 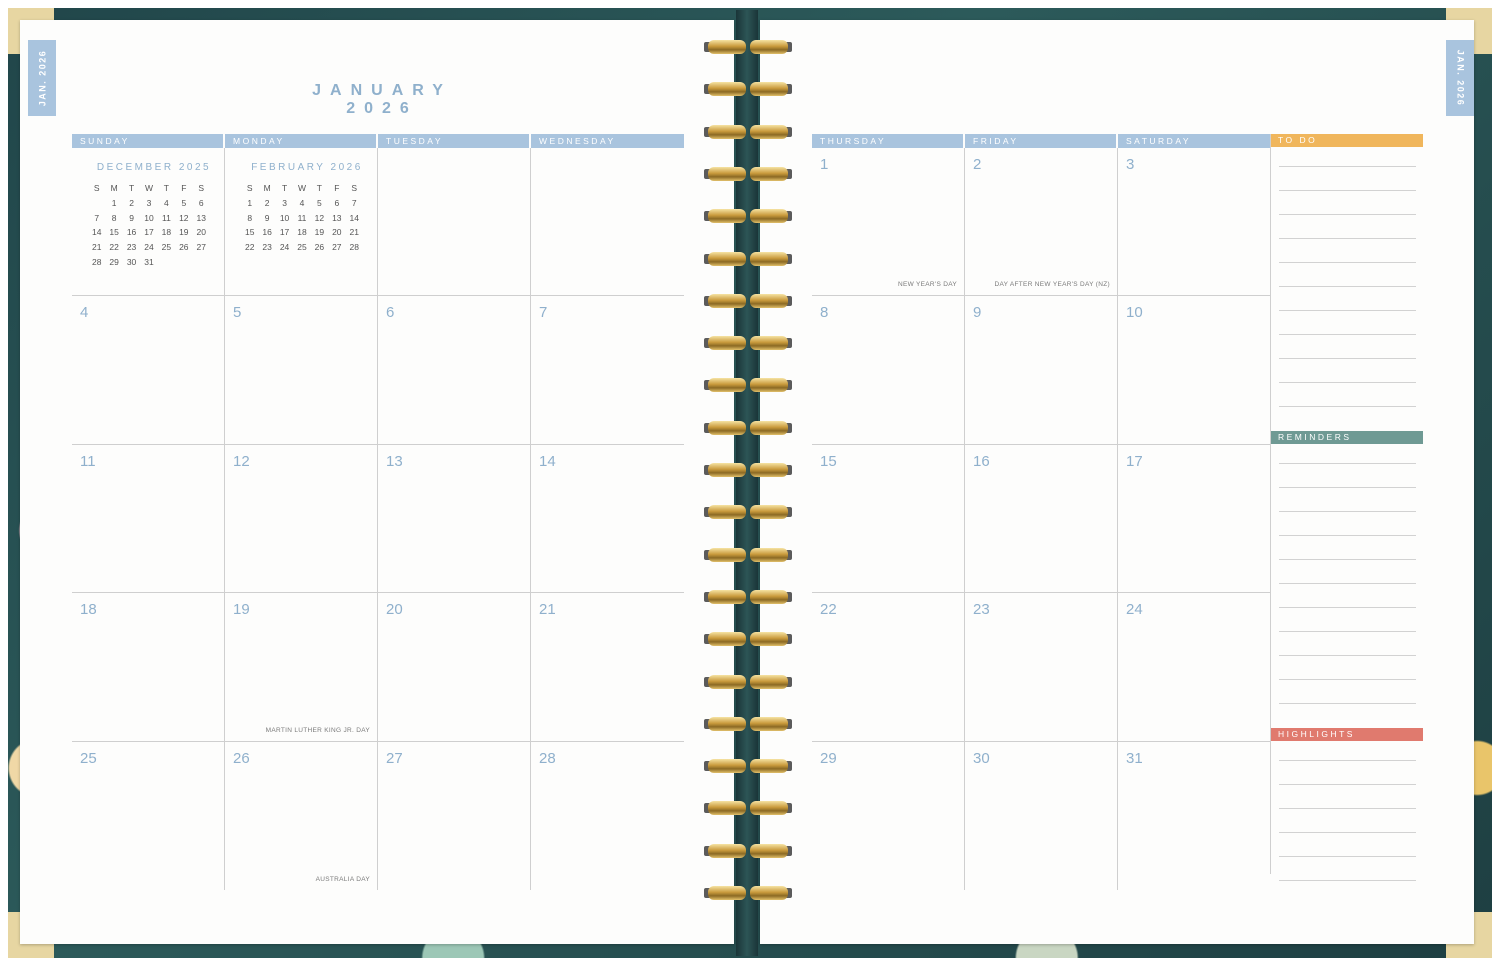 I want to click on day-number: 19, so click(x=241, y=610).